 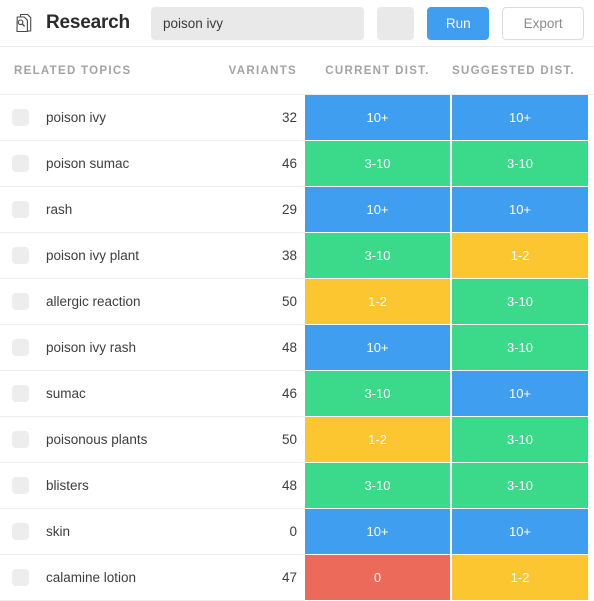 What do you see at coordinates (105, 486) in the screenshot?
I see `topic-cell: blisters` at bounding box center [105, 486].